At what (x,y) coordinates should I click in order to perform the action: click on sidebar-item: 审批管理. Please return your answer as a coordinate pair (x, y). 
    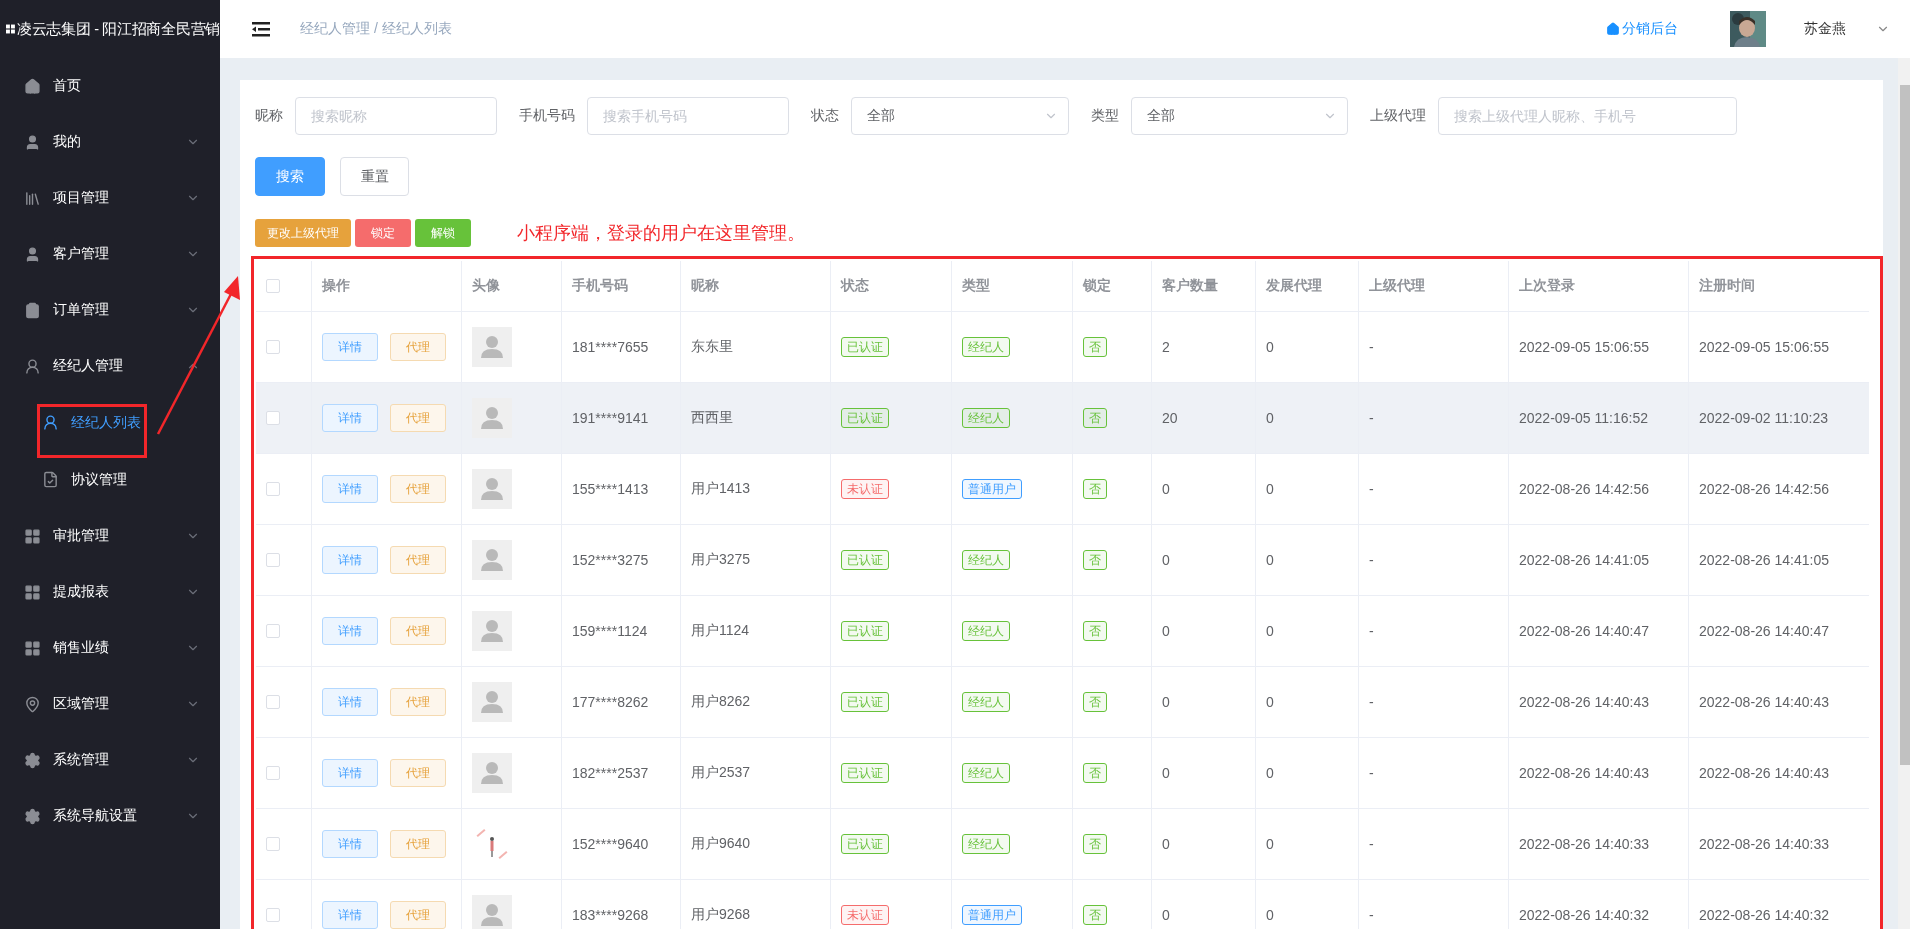
    Looking at the image, I should click on (110, 536).